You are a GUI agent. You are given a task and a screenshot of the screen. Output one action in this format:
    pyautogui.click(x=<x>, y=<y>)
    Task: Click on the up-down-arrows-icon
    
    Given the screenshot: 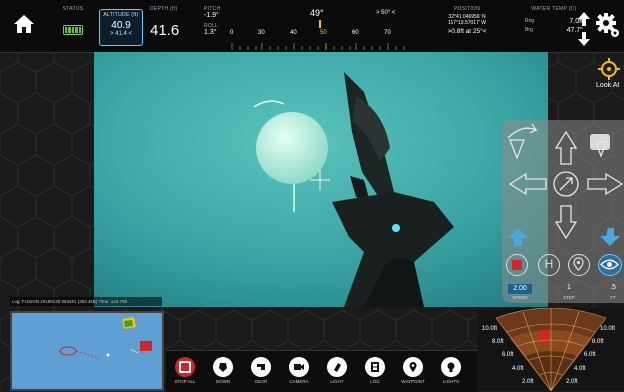 What is the action you would take?
    pyautogui.click(x=584, y=29)
    